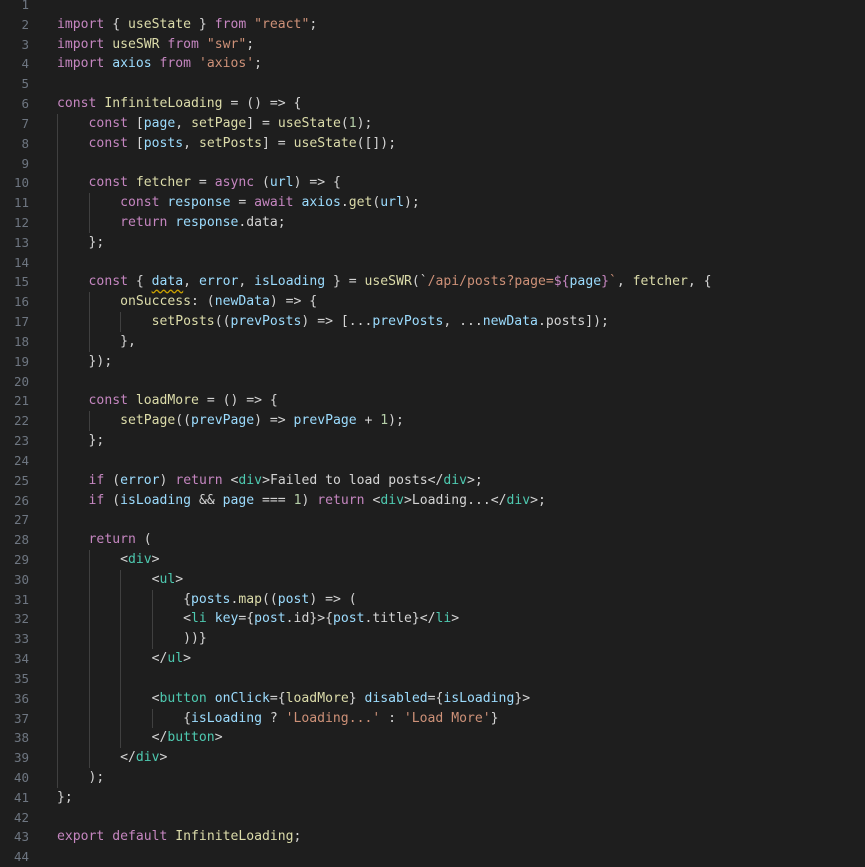 This screenshot has width=865, height=867. What do you see at coordinates (432, 223) in the screenshot?
I see `code-line: 12 return response.data;` at bounding box center [432, 223].